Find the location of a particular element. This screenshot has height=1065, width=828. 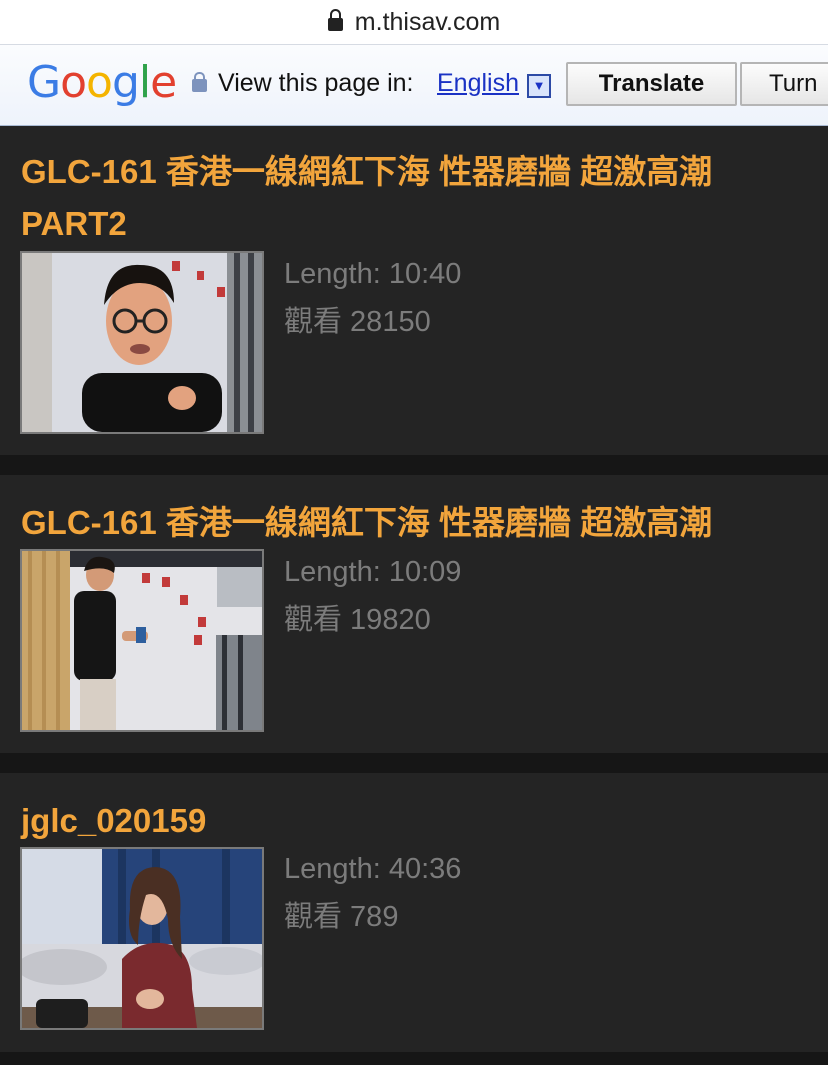

lock-icon is located at coordinates (335, 20).